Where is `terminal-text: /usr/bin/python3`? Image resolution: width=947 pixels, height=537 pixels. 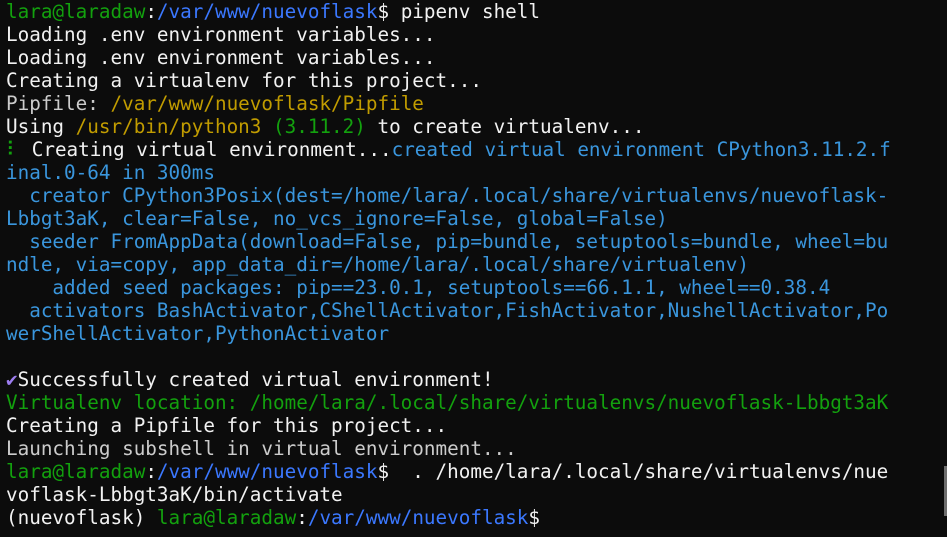
terminal-text: /usr/bin/python3 is located at coordinates (168, 126).